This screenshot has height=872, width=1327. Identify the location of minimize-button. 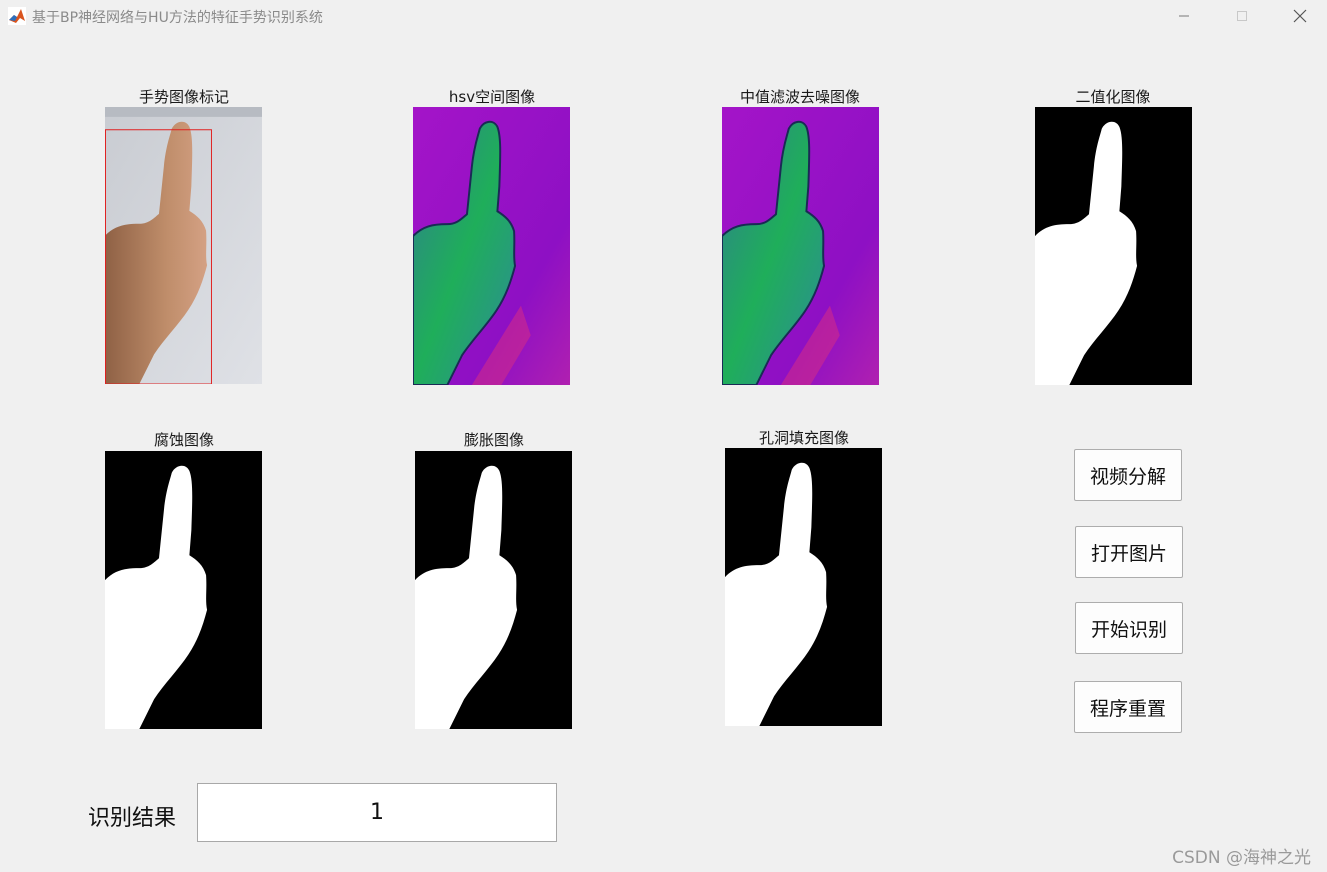
(1184, 16).